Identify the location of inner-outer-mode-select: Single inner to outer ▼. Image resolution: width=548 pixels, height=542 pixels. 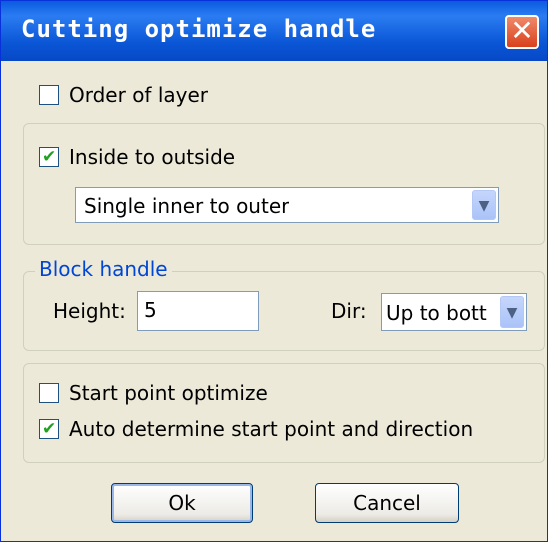
(287, 205).